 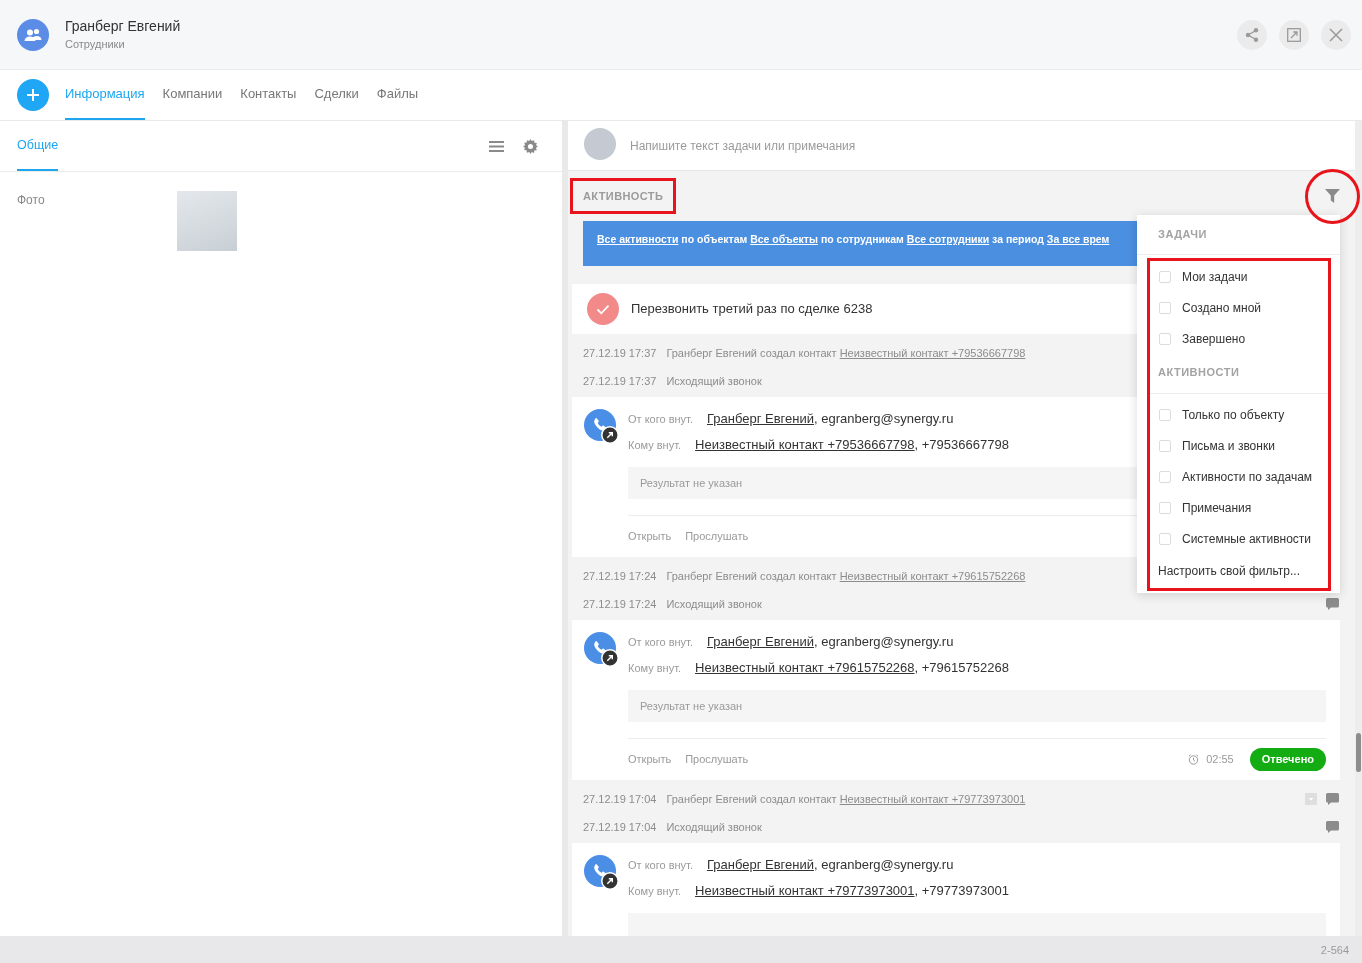 I want to click on filter-icon, so click(x=1332, y=196).